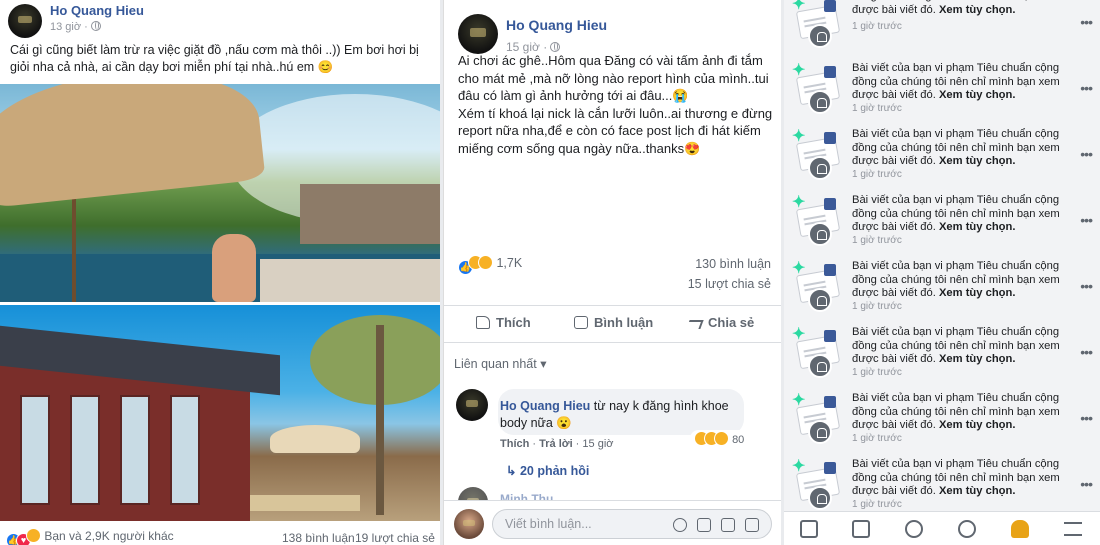  Describe the element at coordinates (914, 529) in the screenshot. I see `profile-icon` at that location.